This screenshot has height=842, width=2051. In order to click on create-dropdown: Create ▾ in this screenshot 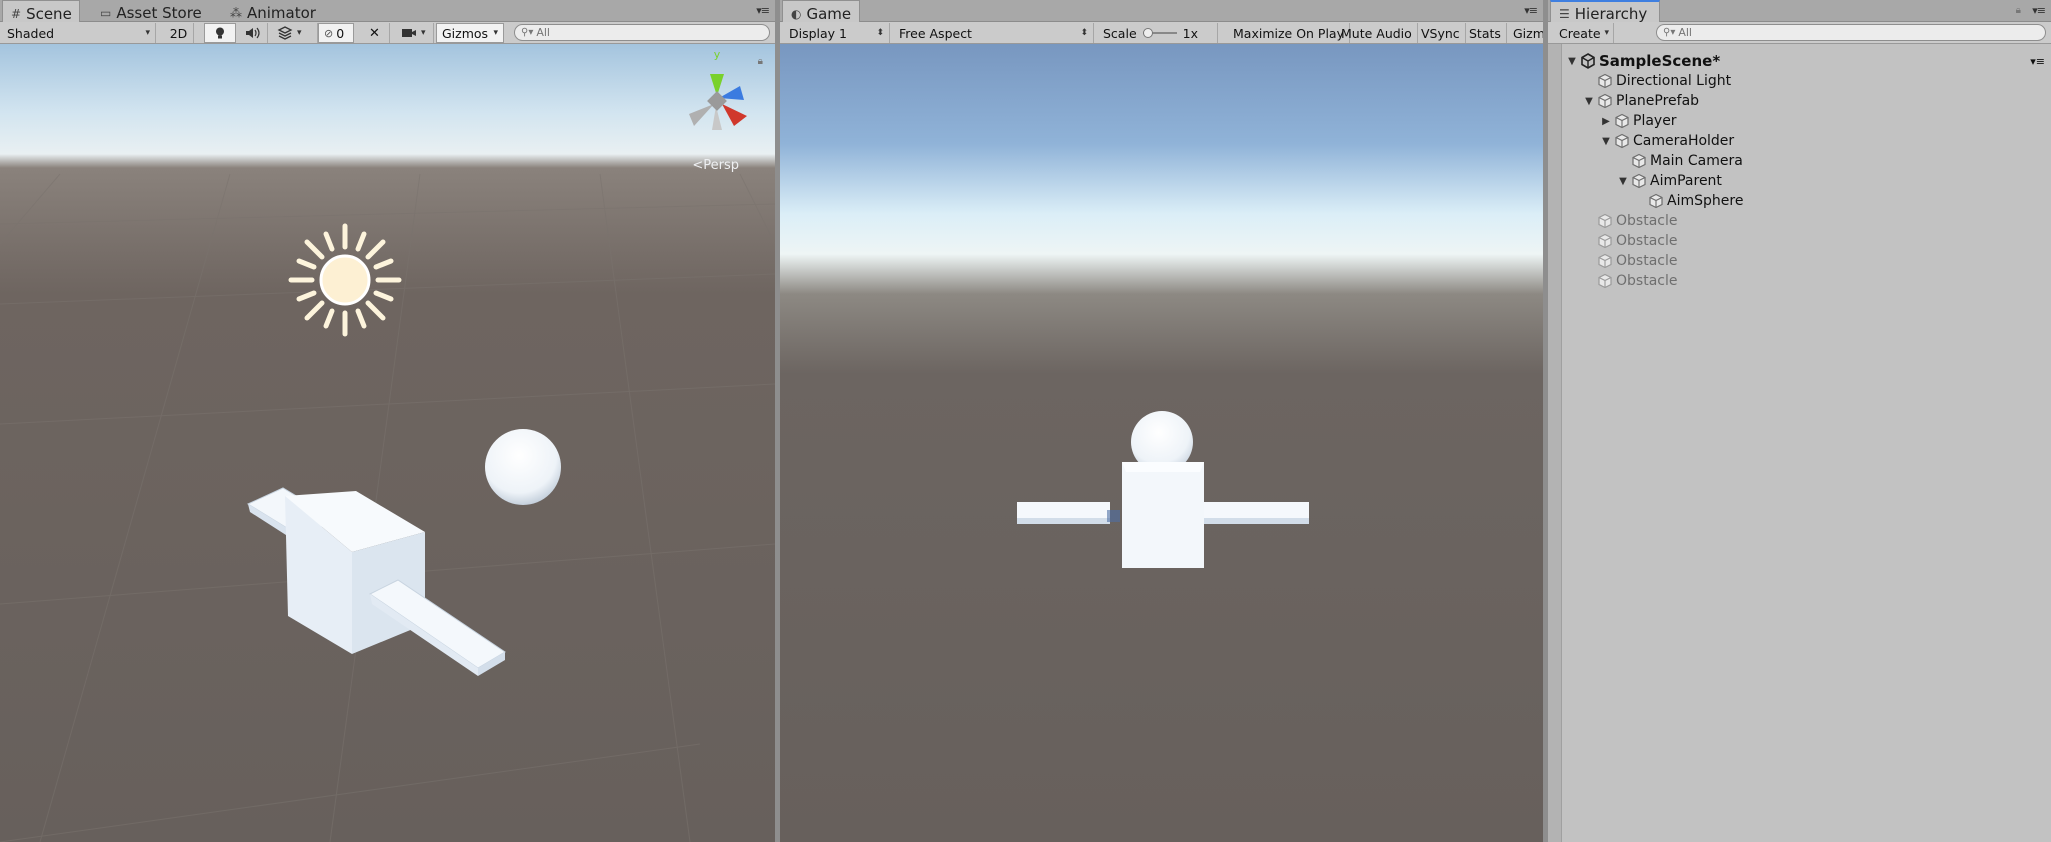, I will do `click(1584, 33)`.